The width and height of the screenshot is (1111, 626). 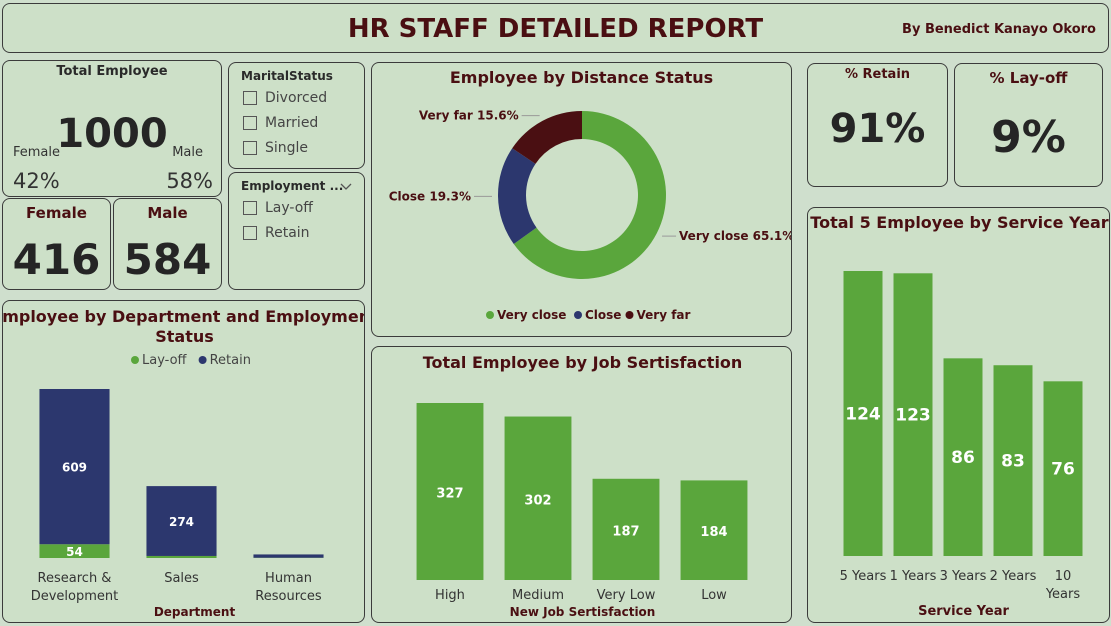 What do you see at coordinates (167, 213) in the screenshot?
I see `male-card-label: Male` at bounding box center [167, 213].